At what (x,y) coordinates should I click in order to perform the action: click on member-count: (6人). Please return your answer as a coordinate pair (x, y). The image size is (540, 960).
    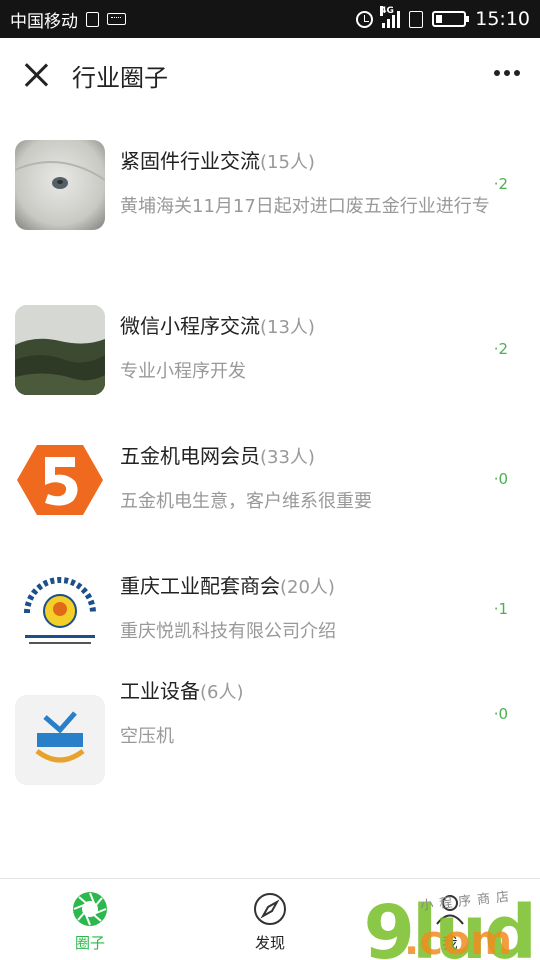
    Looking at the image, I should click on (222, 692).